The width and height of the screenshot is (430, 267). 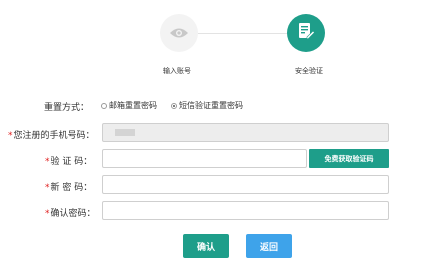 What do you see at coordinates (245, 210) in the screenshot?
I see `confirm-password-input` at bounding box center [245, 210].